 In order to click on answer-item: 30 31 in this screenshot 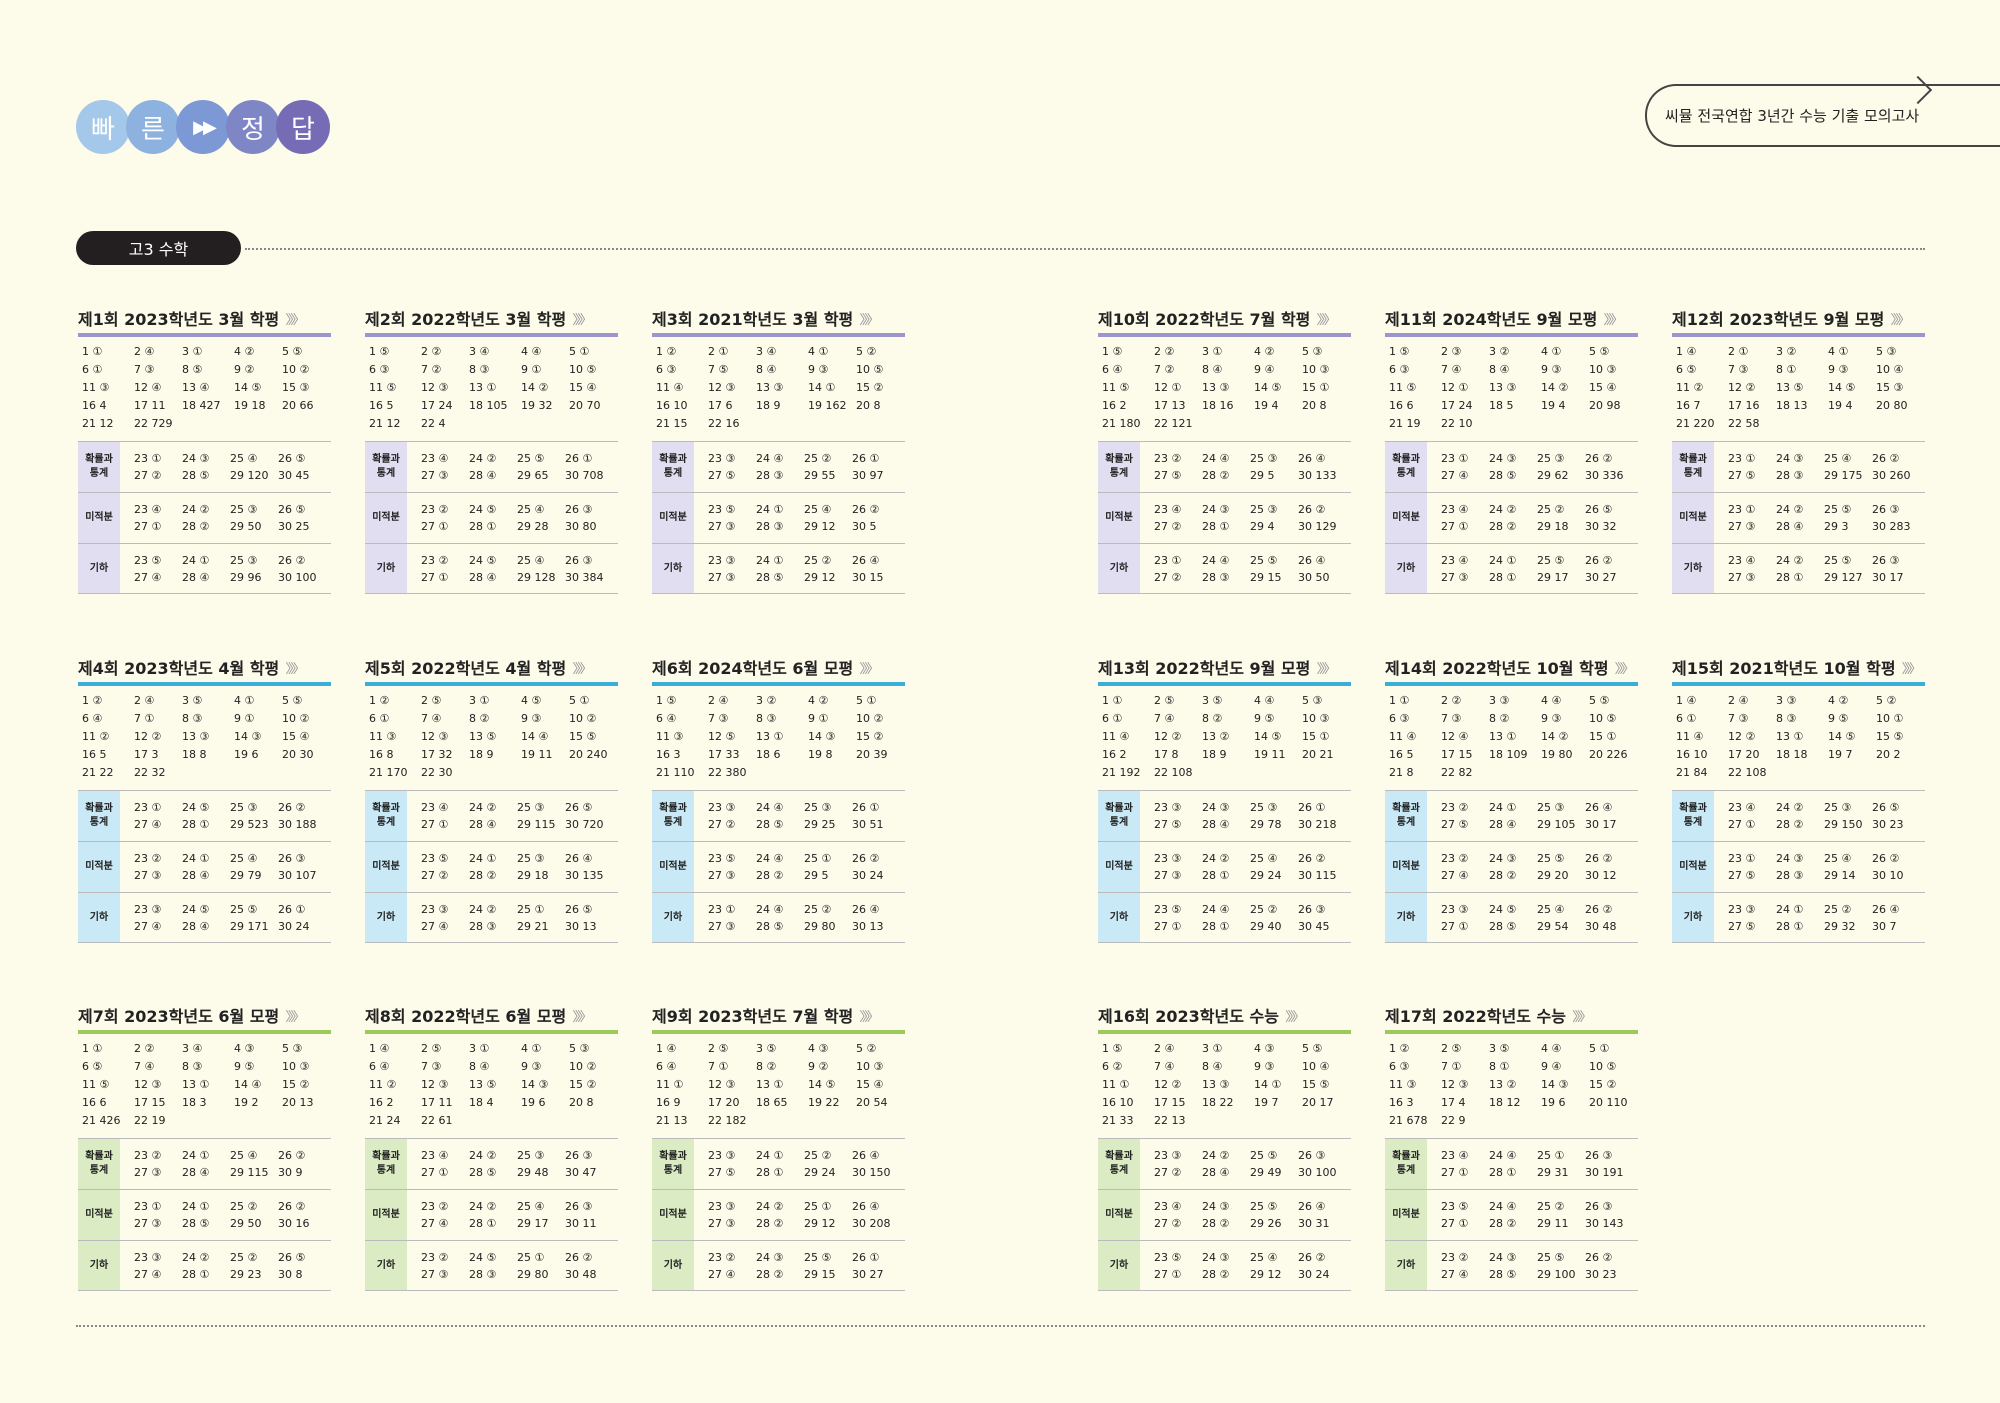, I will do `click(1314, 1223)`.